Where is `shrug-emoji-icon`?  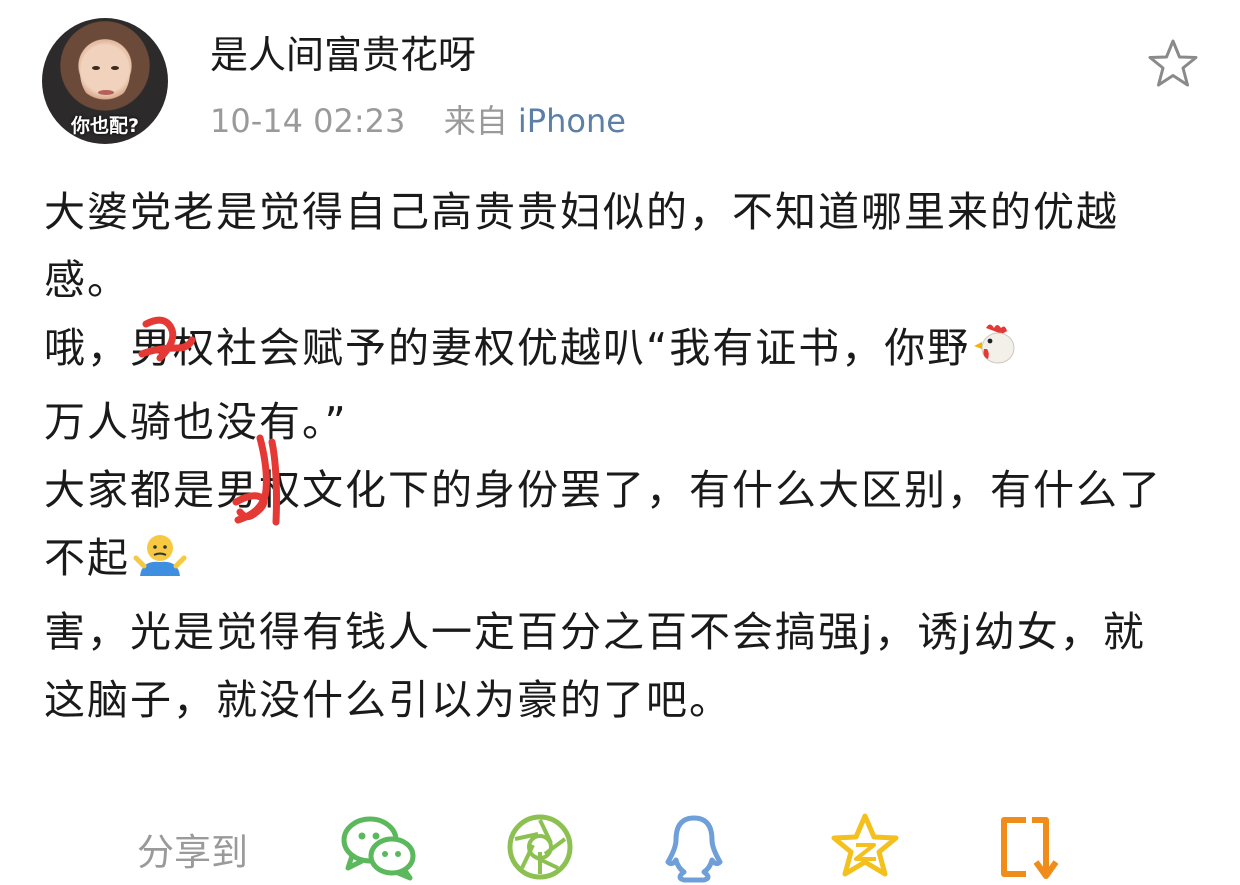 shrug-emoji-icon is located at coordinates (160, 564).